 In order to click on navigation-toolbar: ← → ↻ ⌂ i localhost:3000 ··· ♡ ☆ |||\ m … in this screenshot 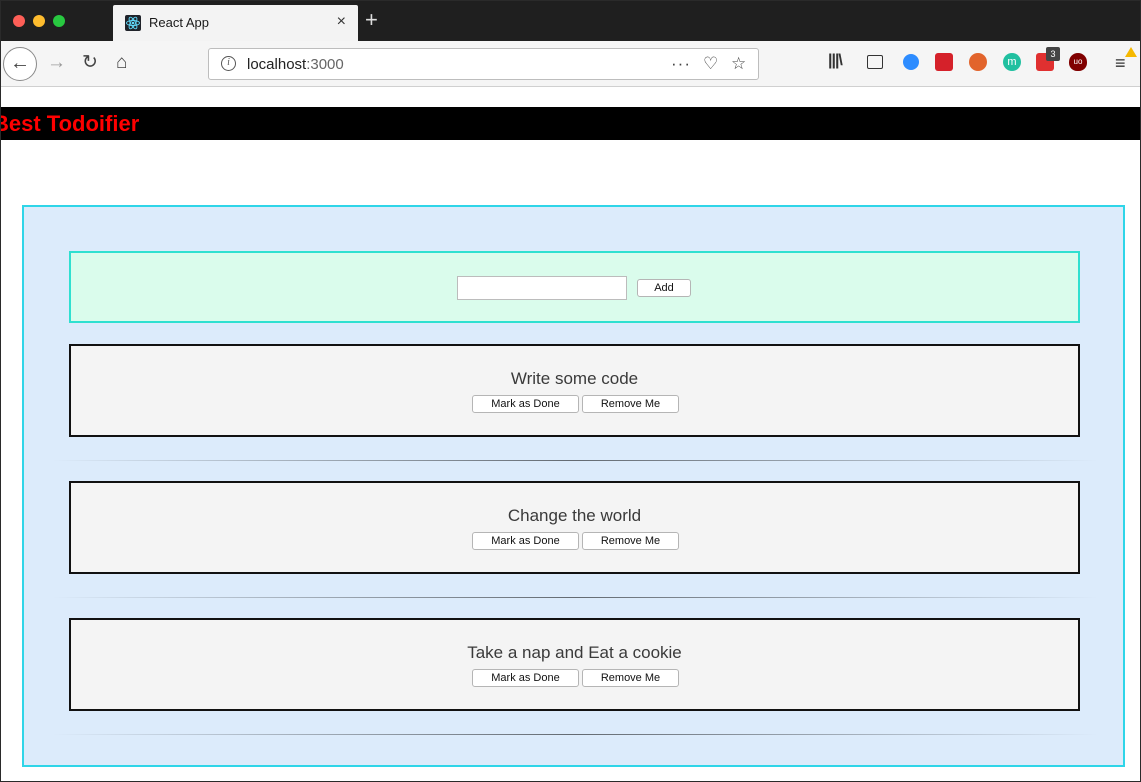, I will do `click(570, 64)`.